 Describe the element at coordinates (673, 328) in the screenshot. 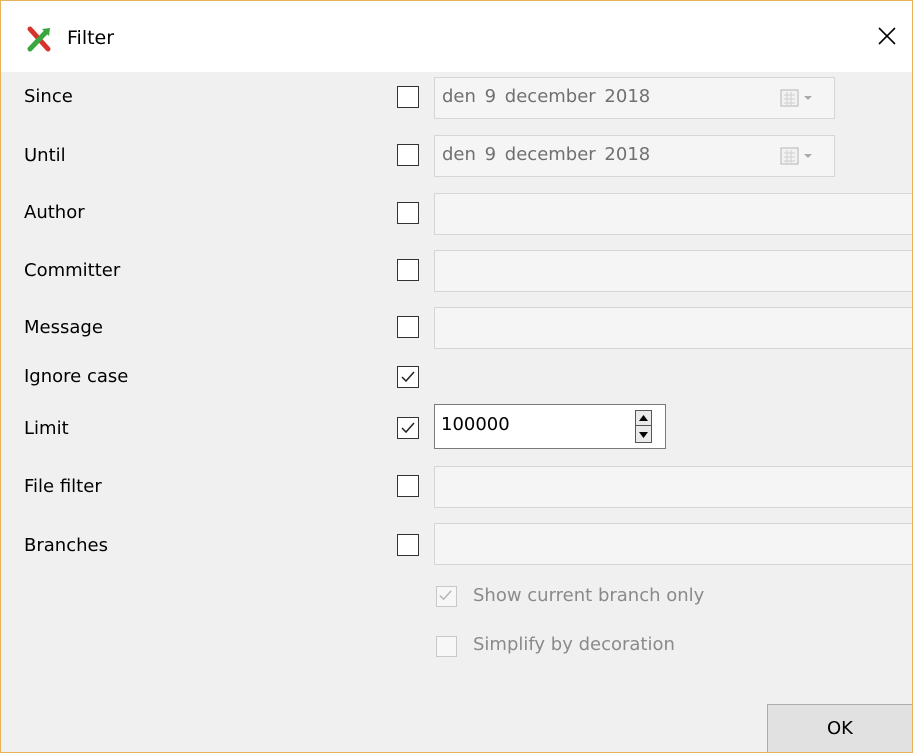

I see `message-input` at that location.